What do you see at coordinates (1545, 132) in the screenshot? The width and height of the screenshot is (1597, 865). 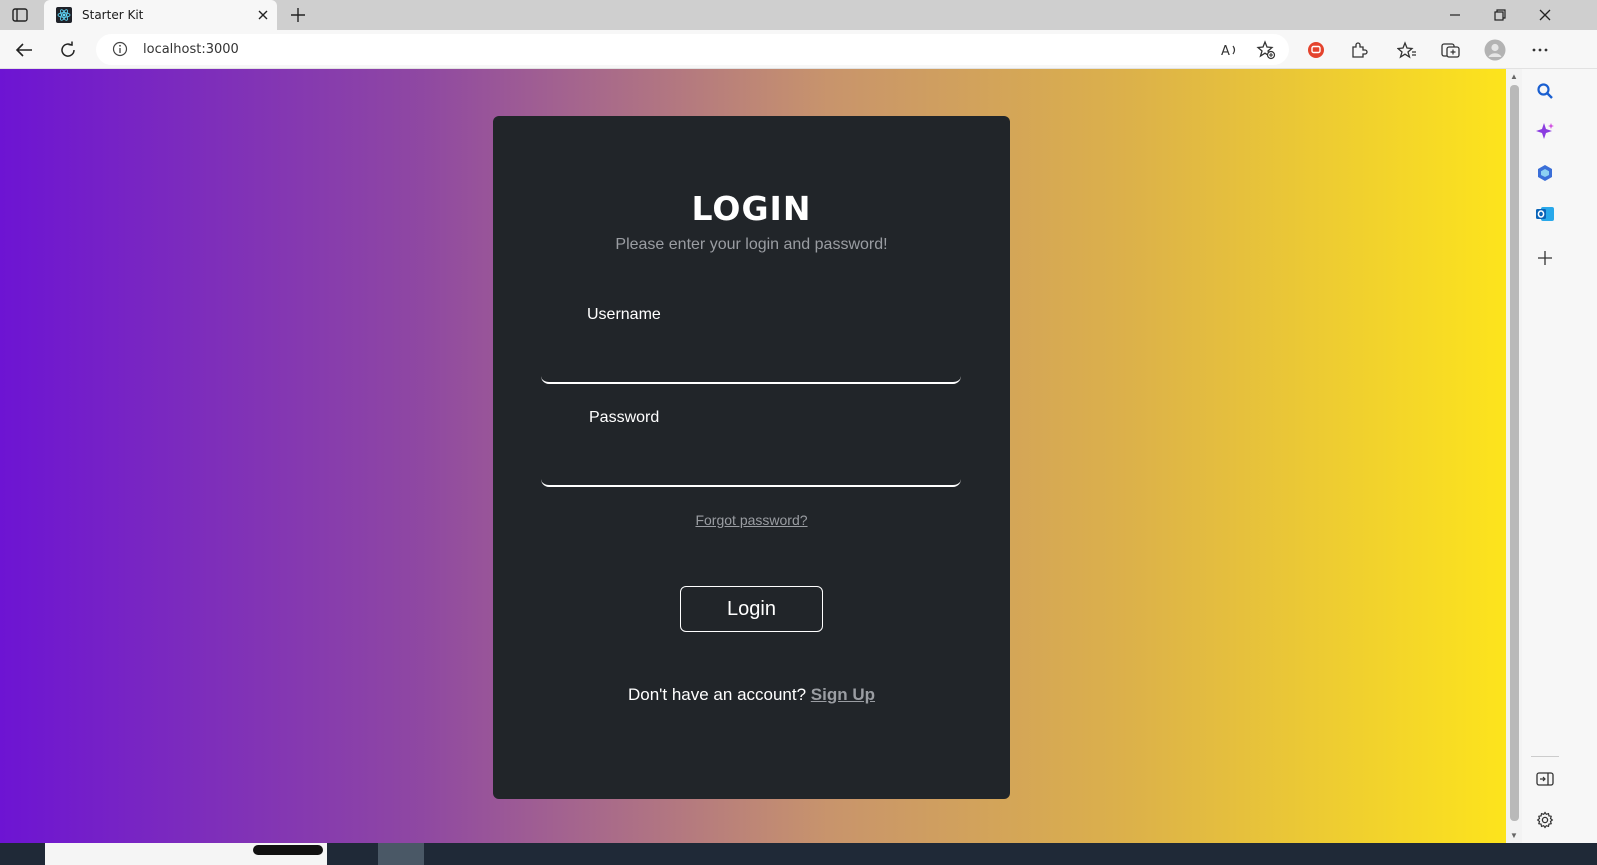 I see `copilot-sparkle-icon` at bounding box center [1545, 132].